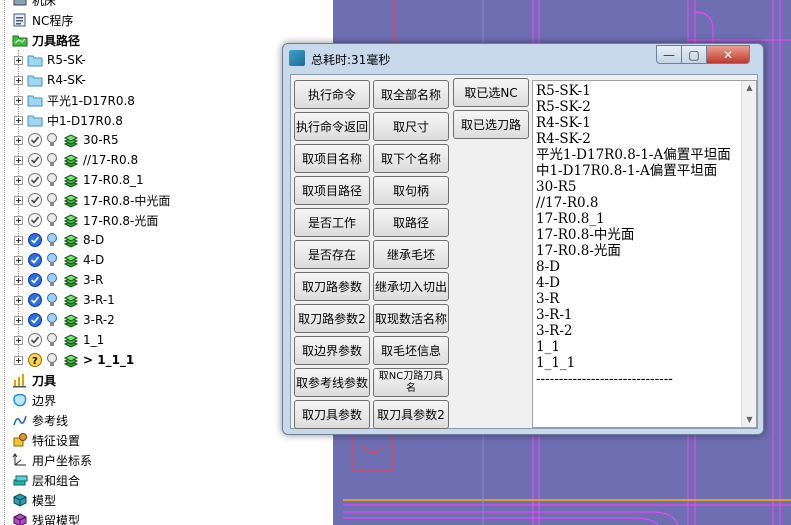 The width and height of the screenshot is (791, 525). I want to click on tree-item: 中1-D17R0.8, so click(69, 120).